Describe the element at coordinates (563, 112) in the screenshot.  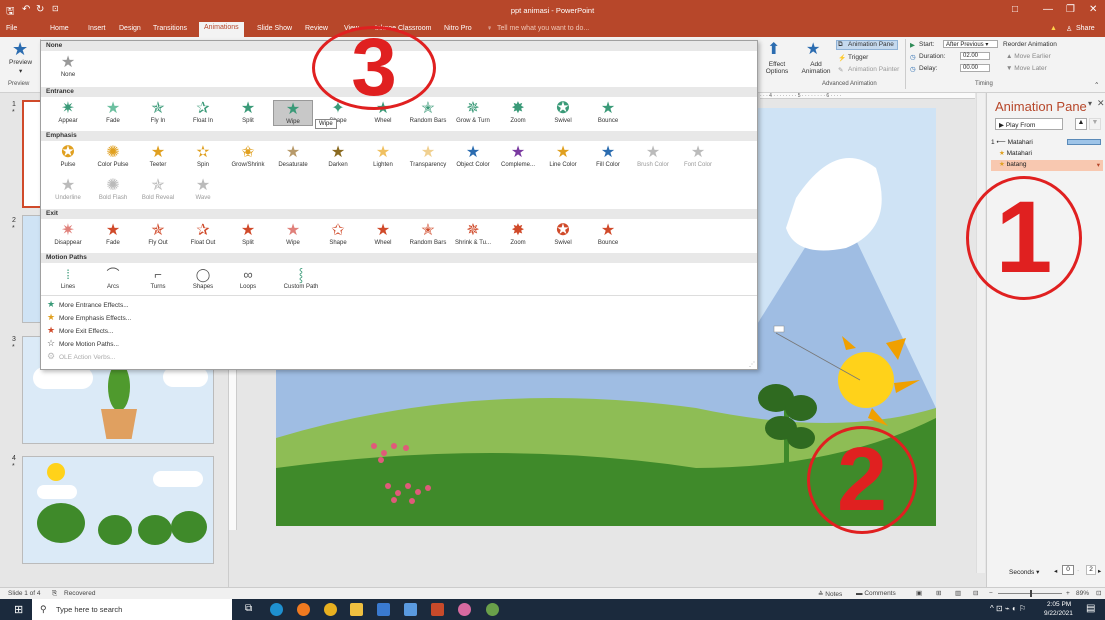
I see `effect-entrance-swivel: ✪ Swivel` at that location.